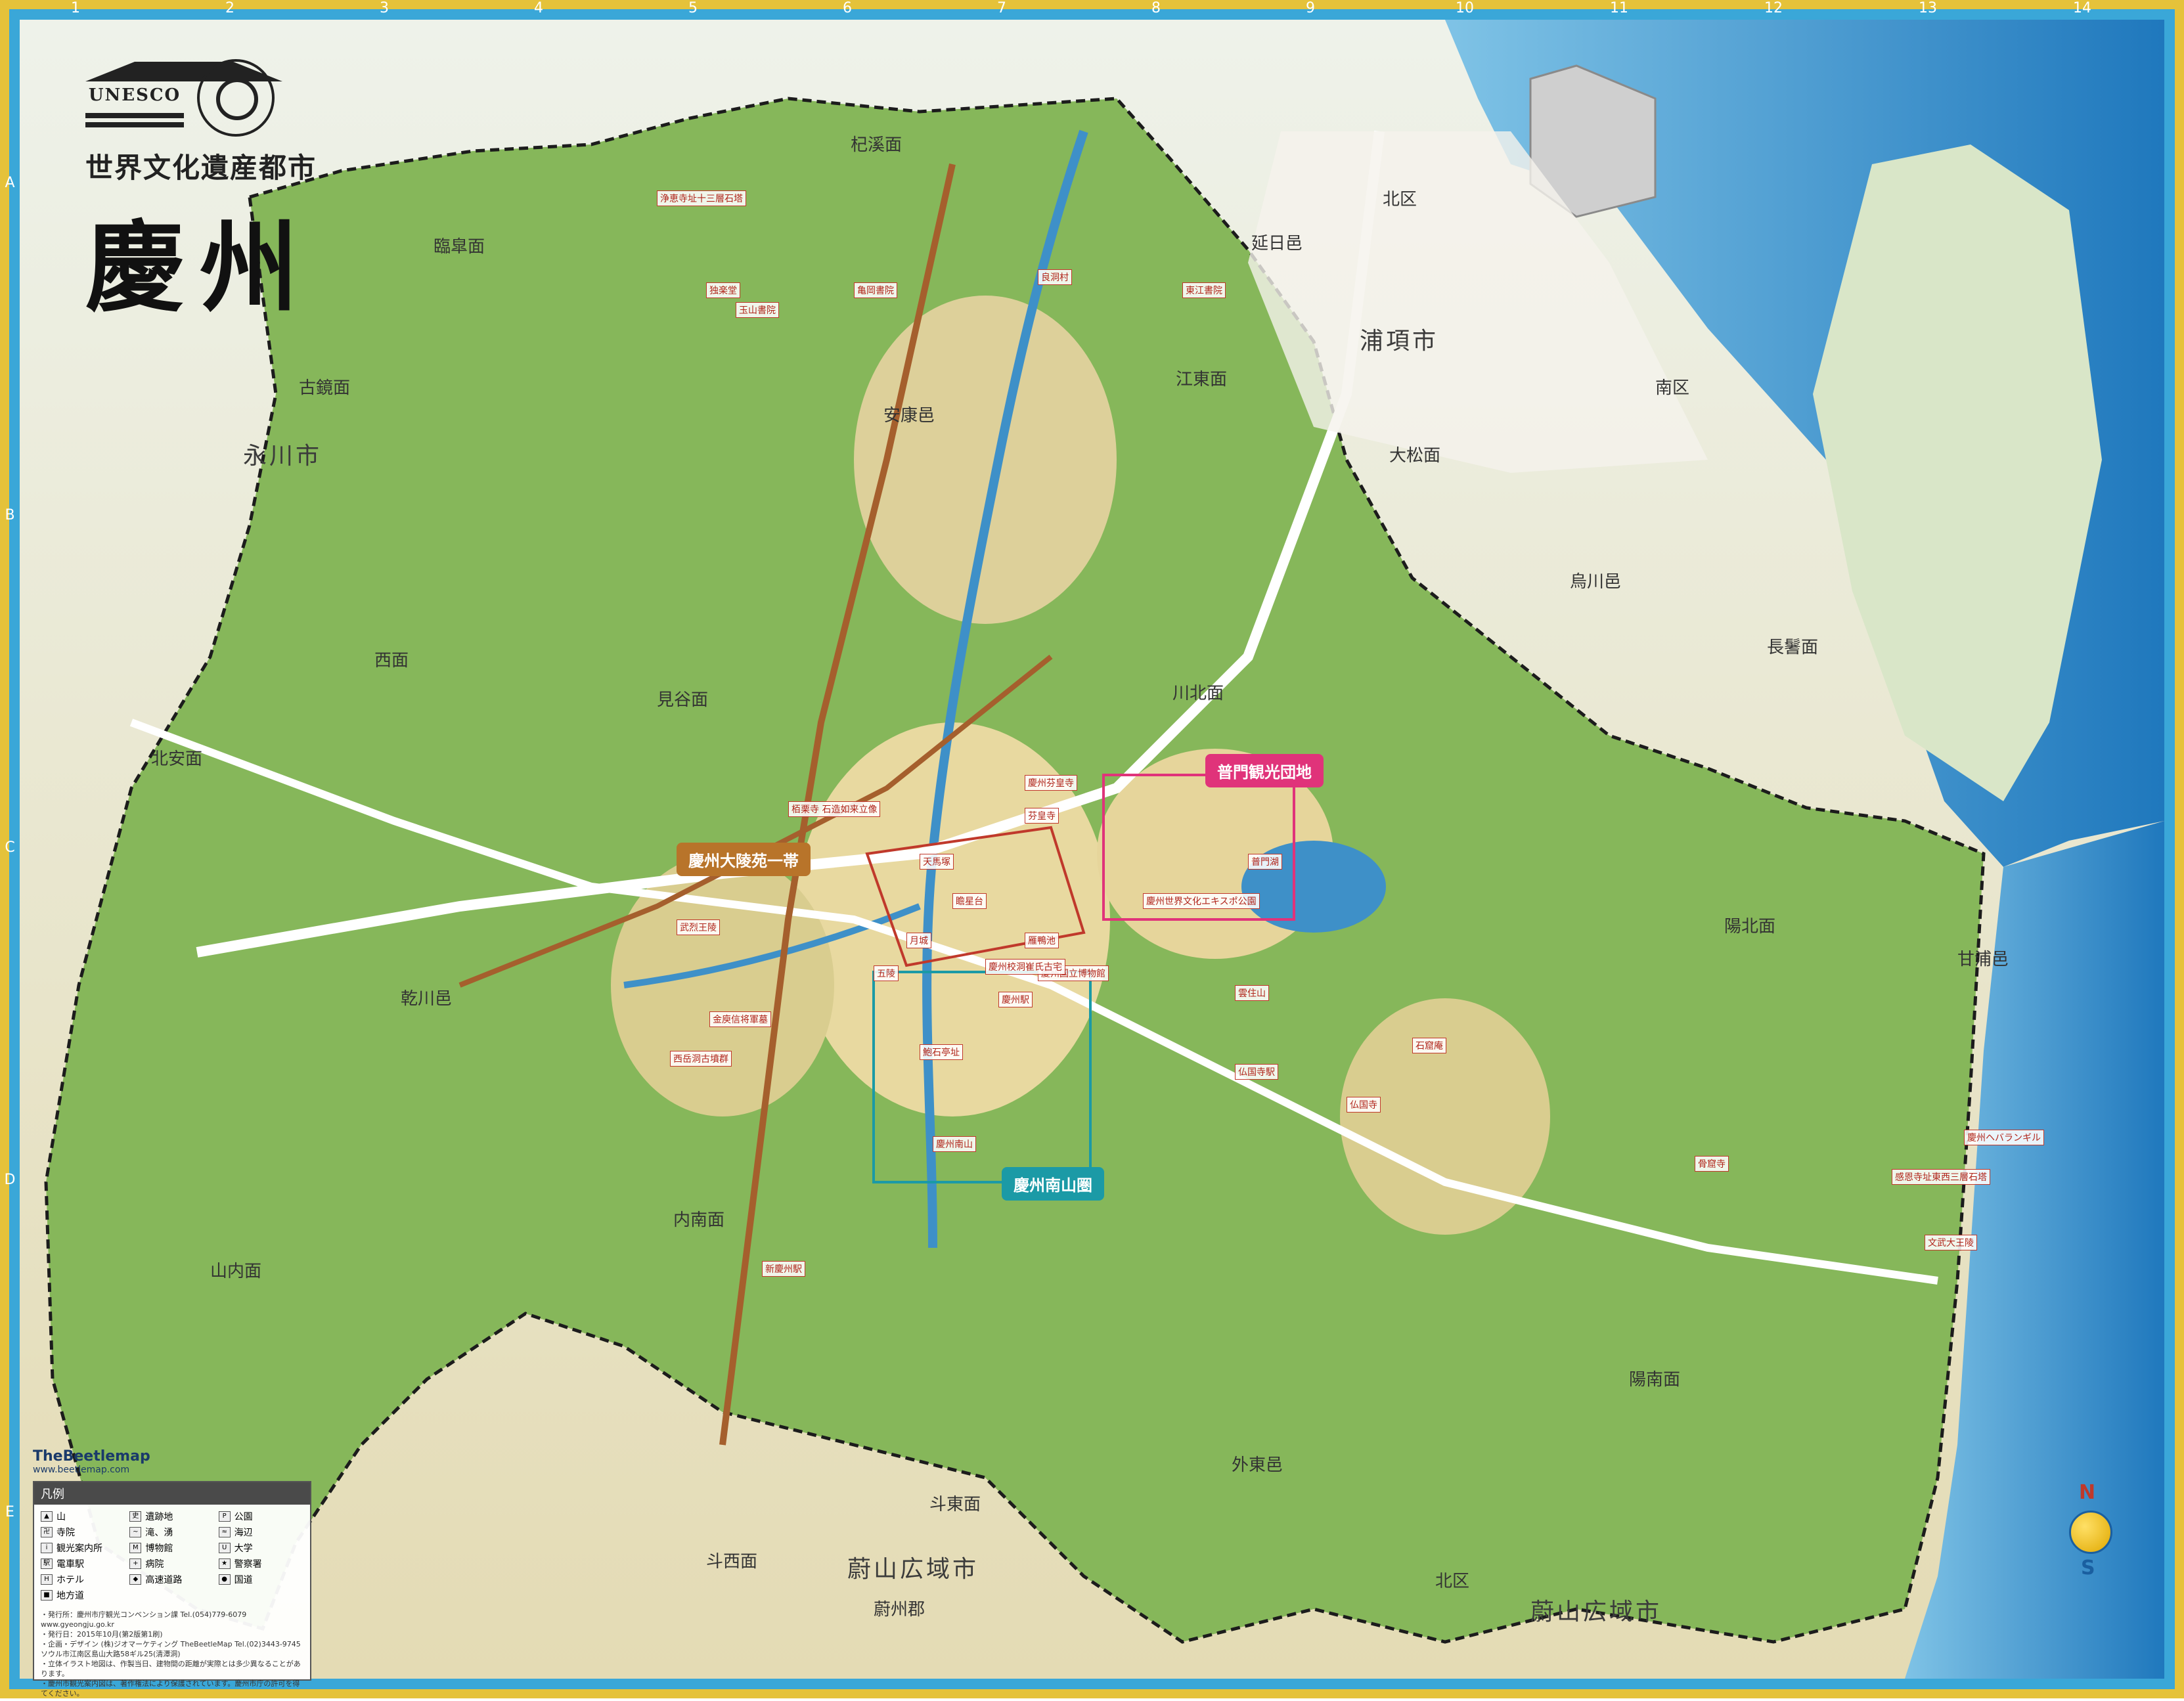 This screenshot has height=1701, width=2184. I want to click on legend-item: ~ 滝、湧, so click(171, 1532).